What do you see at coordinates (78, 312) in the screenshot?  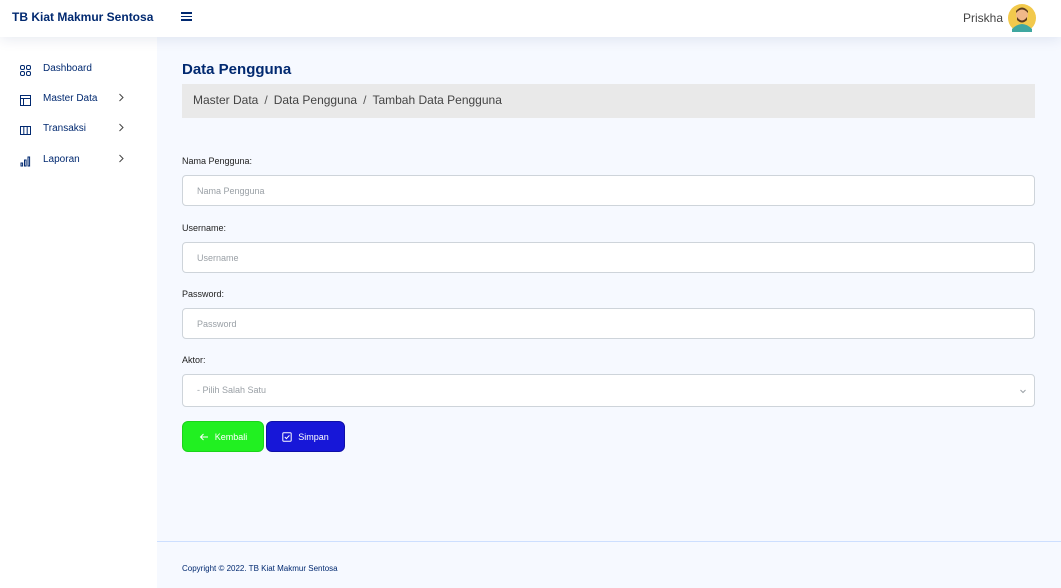 I see `sidebar: Dashboard Master Data Transaksi Laporan` at bounding box center [78, 312].